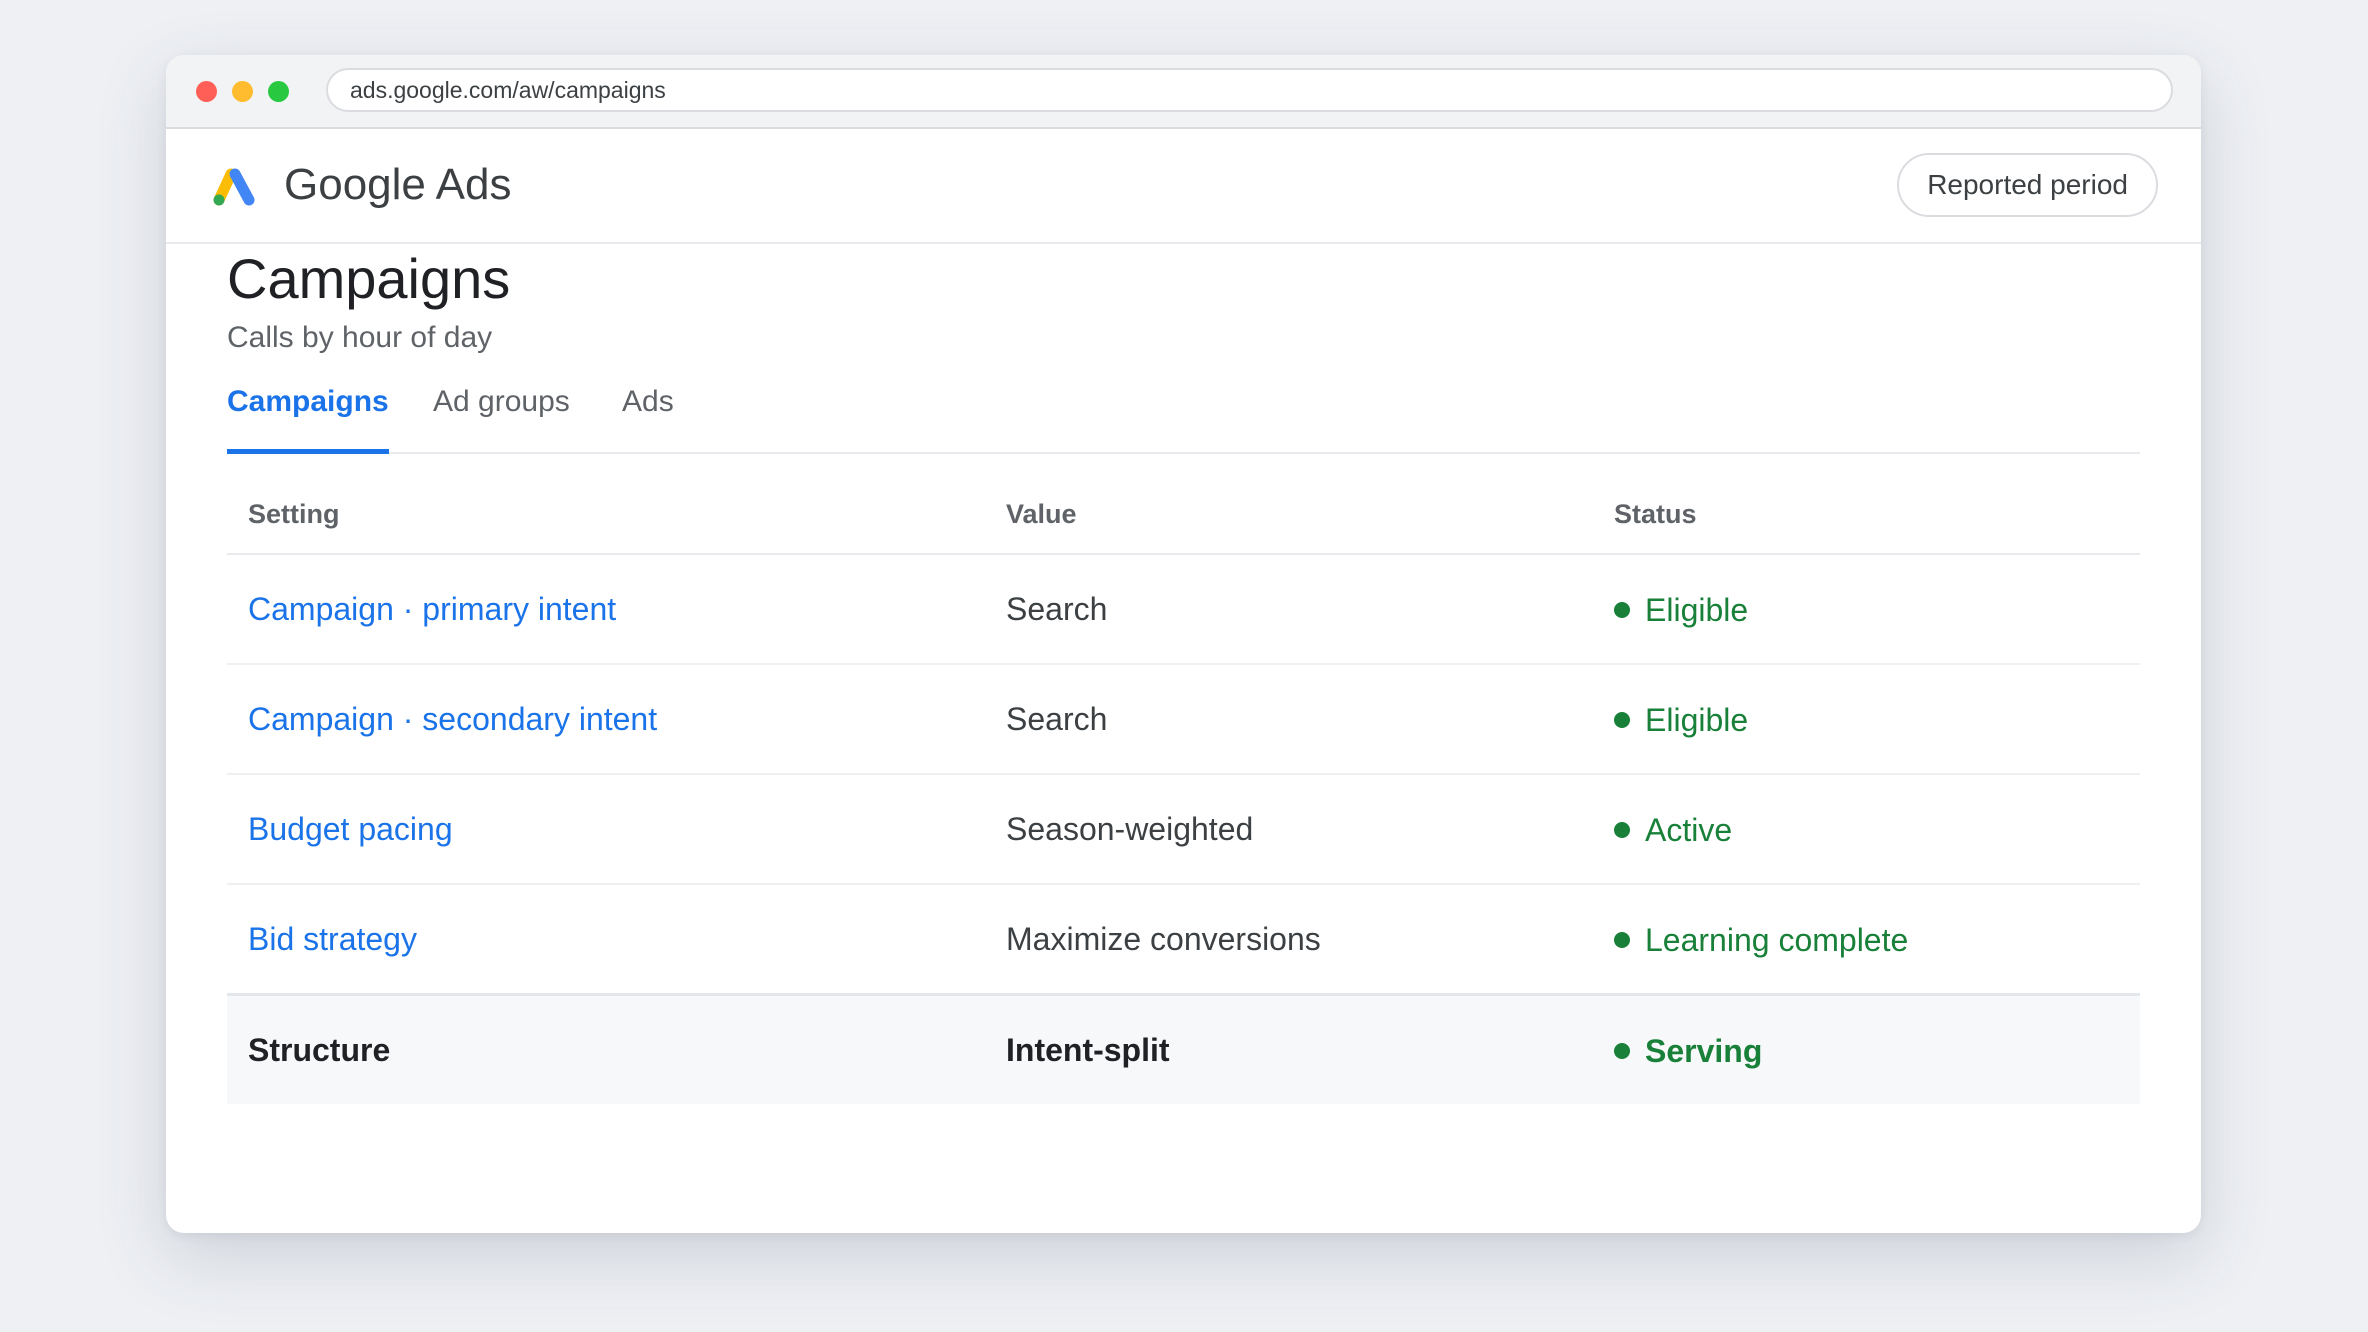 This screenshot has height=1332, width=2368. I want to click on status-cell: Learning complete, so click(1866, 940).